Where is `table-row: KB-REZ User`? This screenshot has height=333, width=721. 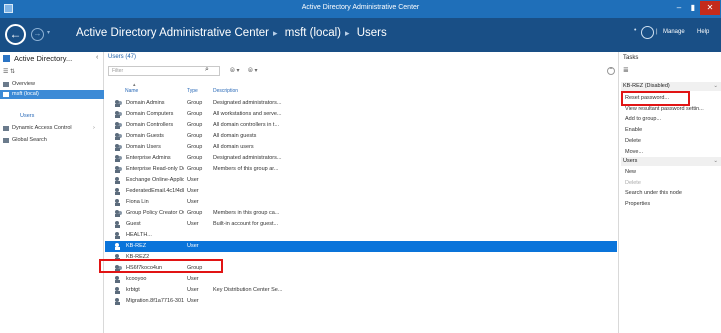 table-row: KB-REZ User is located at coordinates (361, 246).